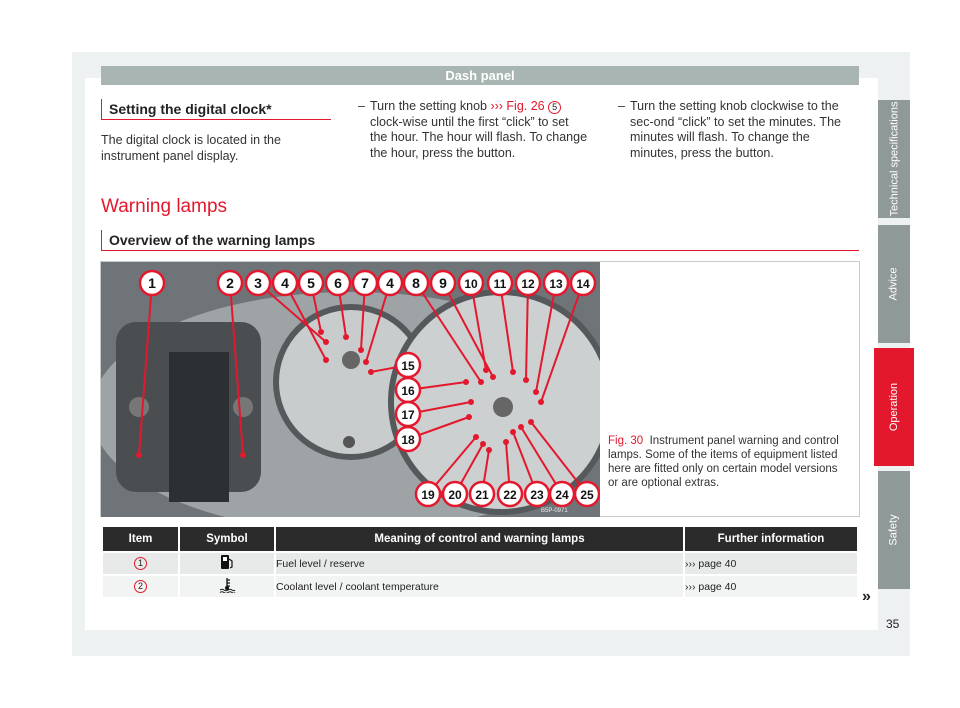 This screenshot has height=708, width=960. What do you see at coordinates (199, 427) in the screenshot?
I see `display` at bounding box center [199, 427].